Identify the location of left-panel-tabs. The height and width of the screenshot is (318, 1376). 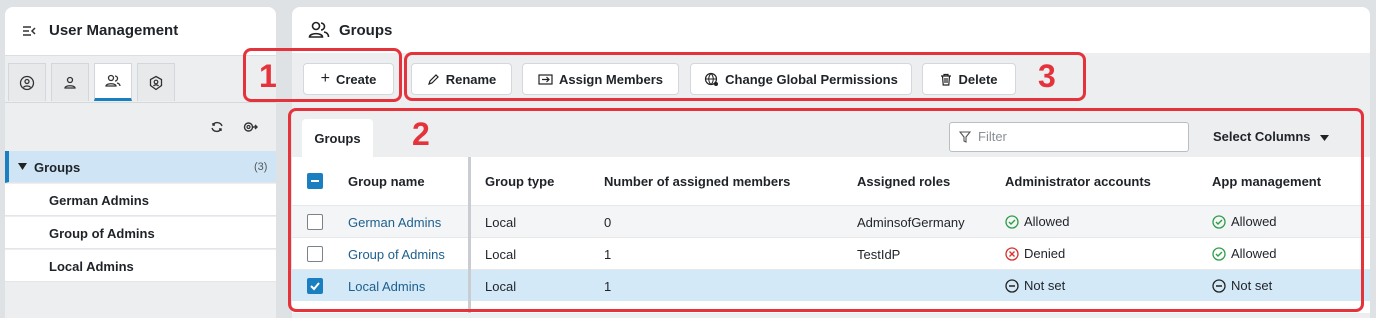
(140, 79).